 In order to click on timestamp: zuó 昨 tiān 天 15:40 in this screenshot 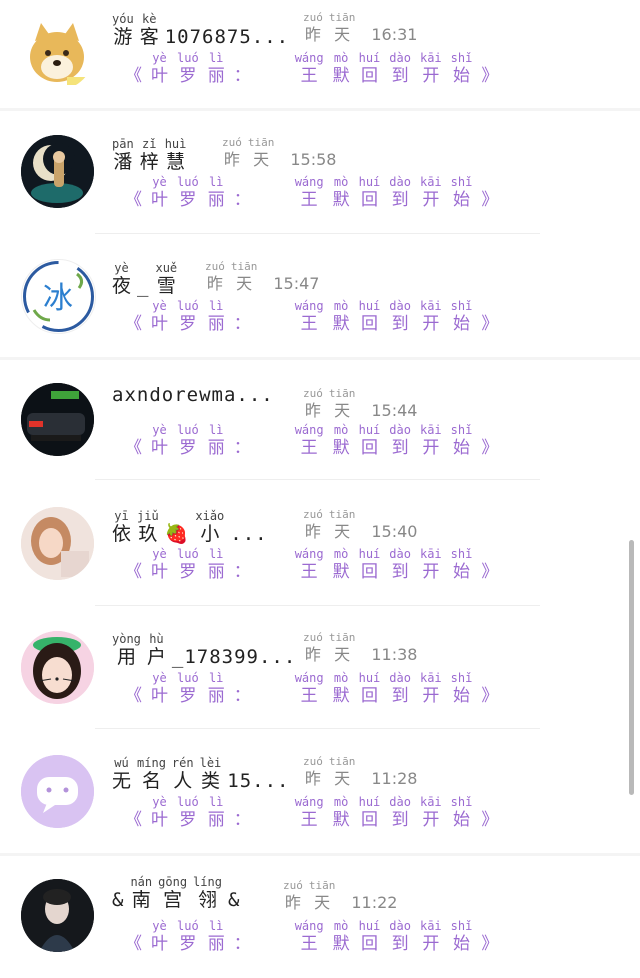, I will do `click(360, 525)`.